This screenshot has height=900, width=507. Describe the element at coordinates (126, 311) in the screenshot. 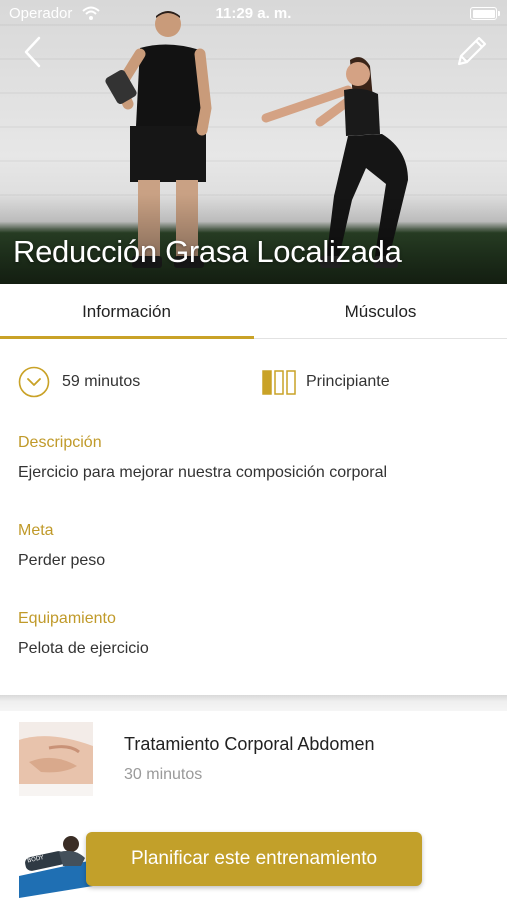

I see `tab-informacion: Información` at that location.